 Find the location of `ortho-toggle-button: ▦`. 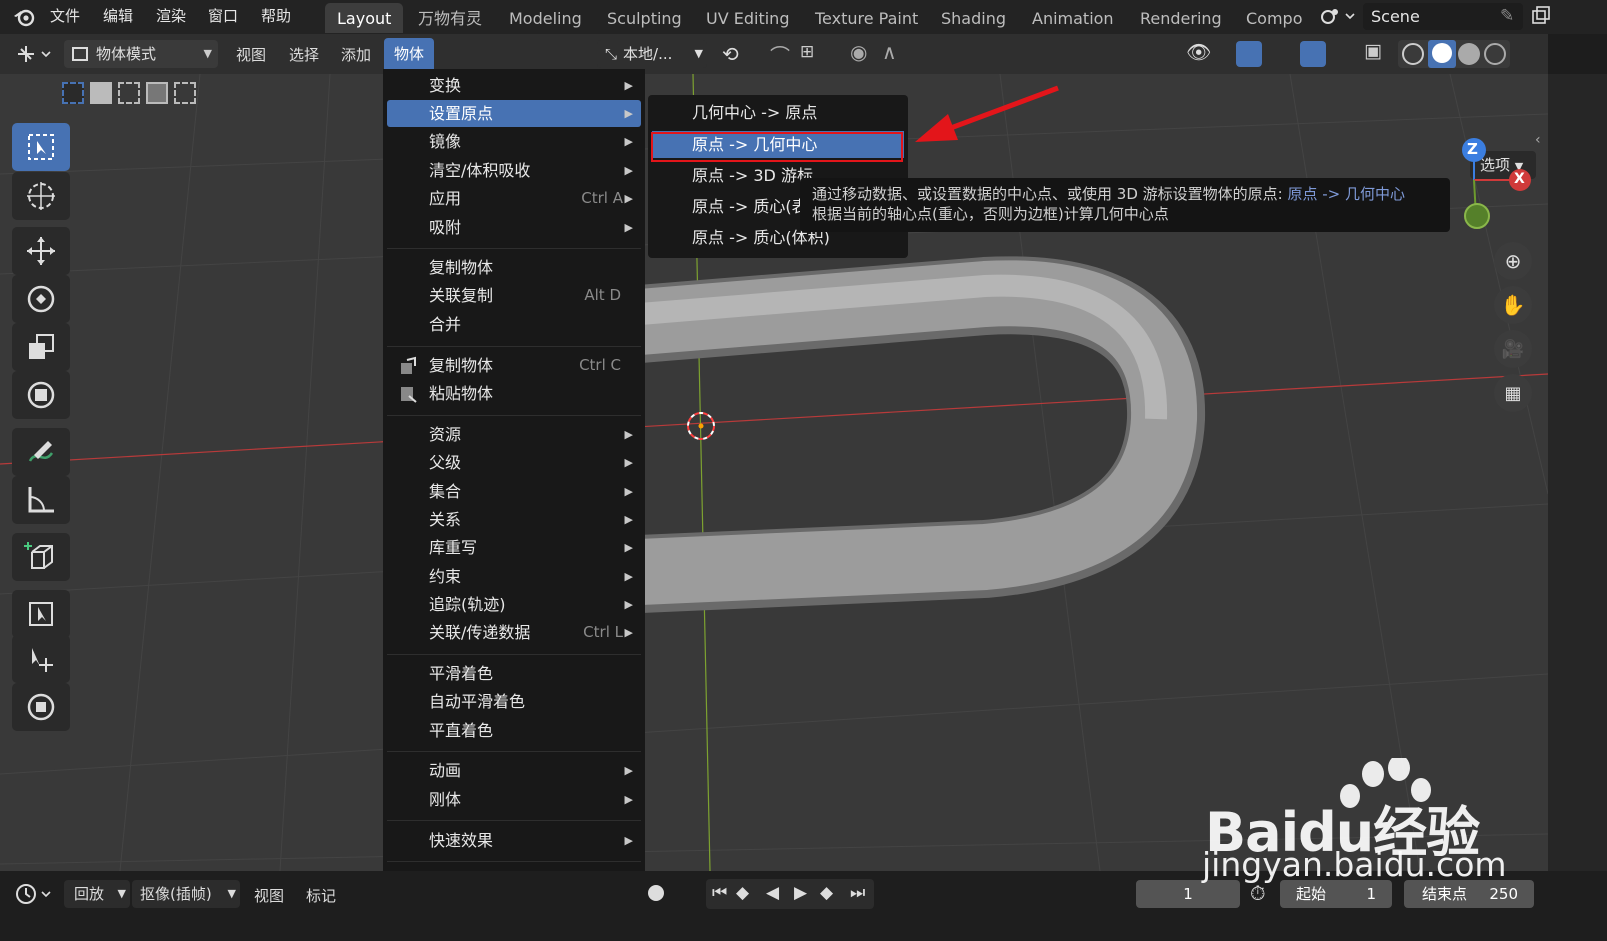

ortho-toggle-button: ▦ is located at coordinates (1513, 393).